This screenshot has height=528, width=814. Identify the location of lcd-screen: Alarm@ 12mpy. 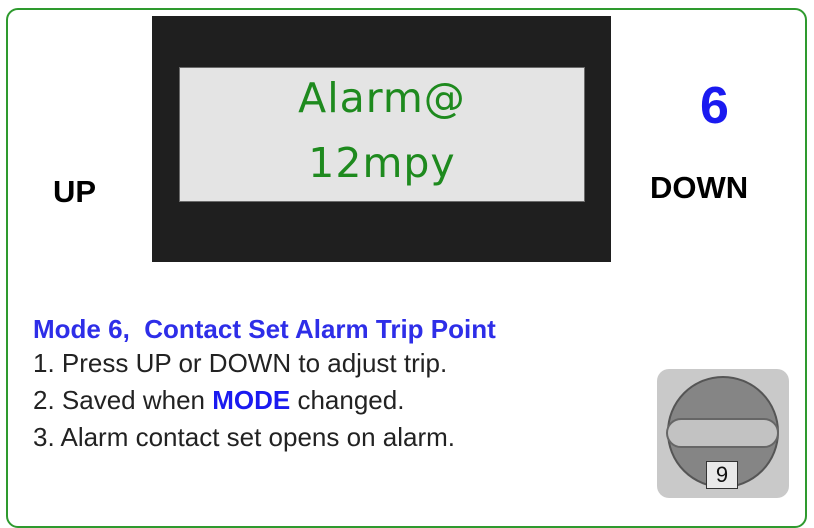
(382, 134).